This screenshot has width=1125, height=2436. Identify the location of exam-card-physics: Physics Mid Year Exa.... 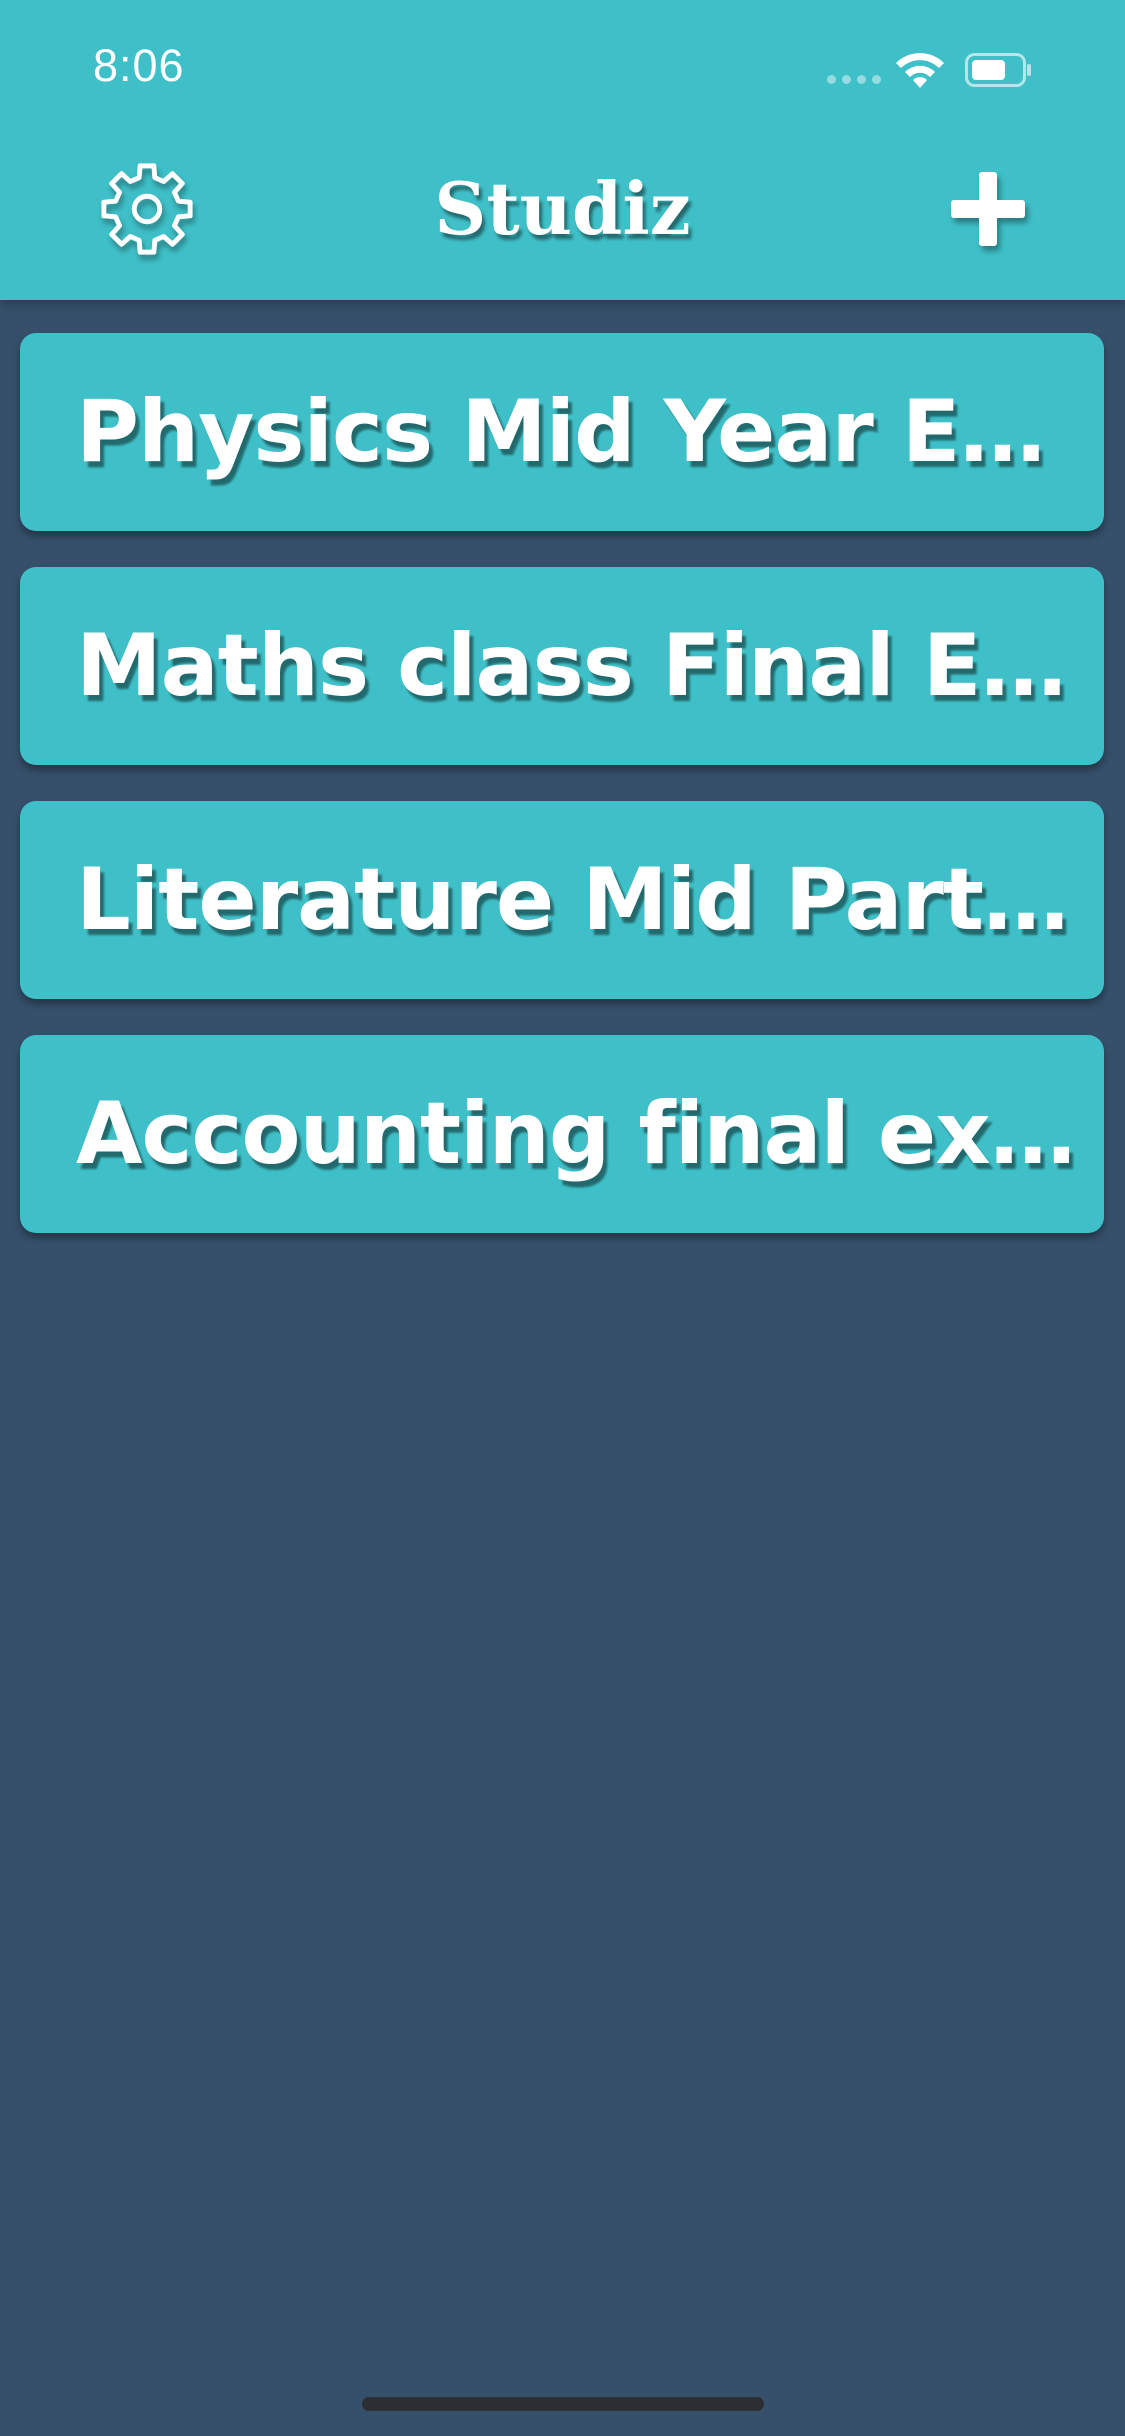
(562, 432).